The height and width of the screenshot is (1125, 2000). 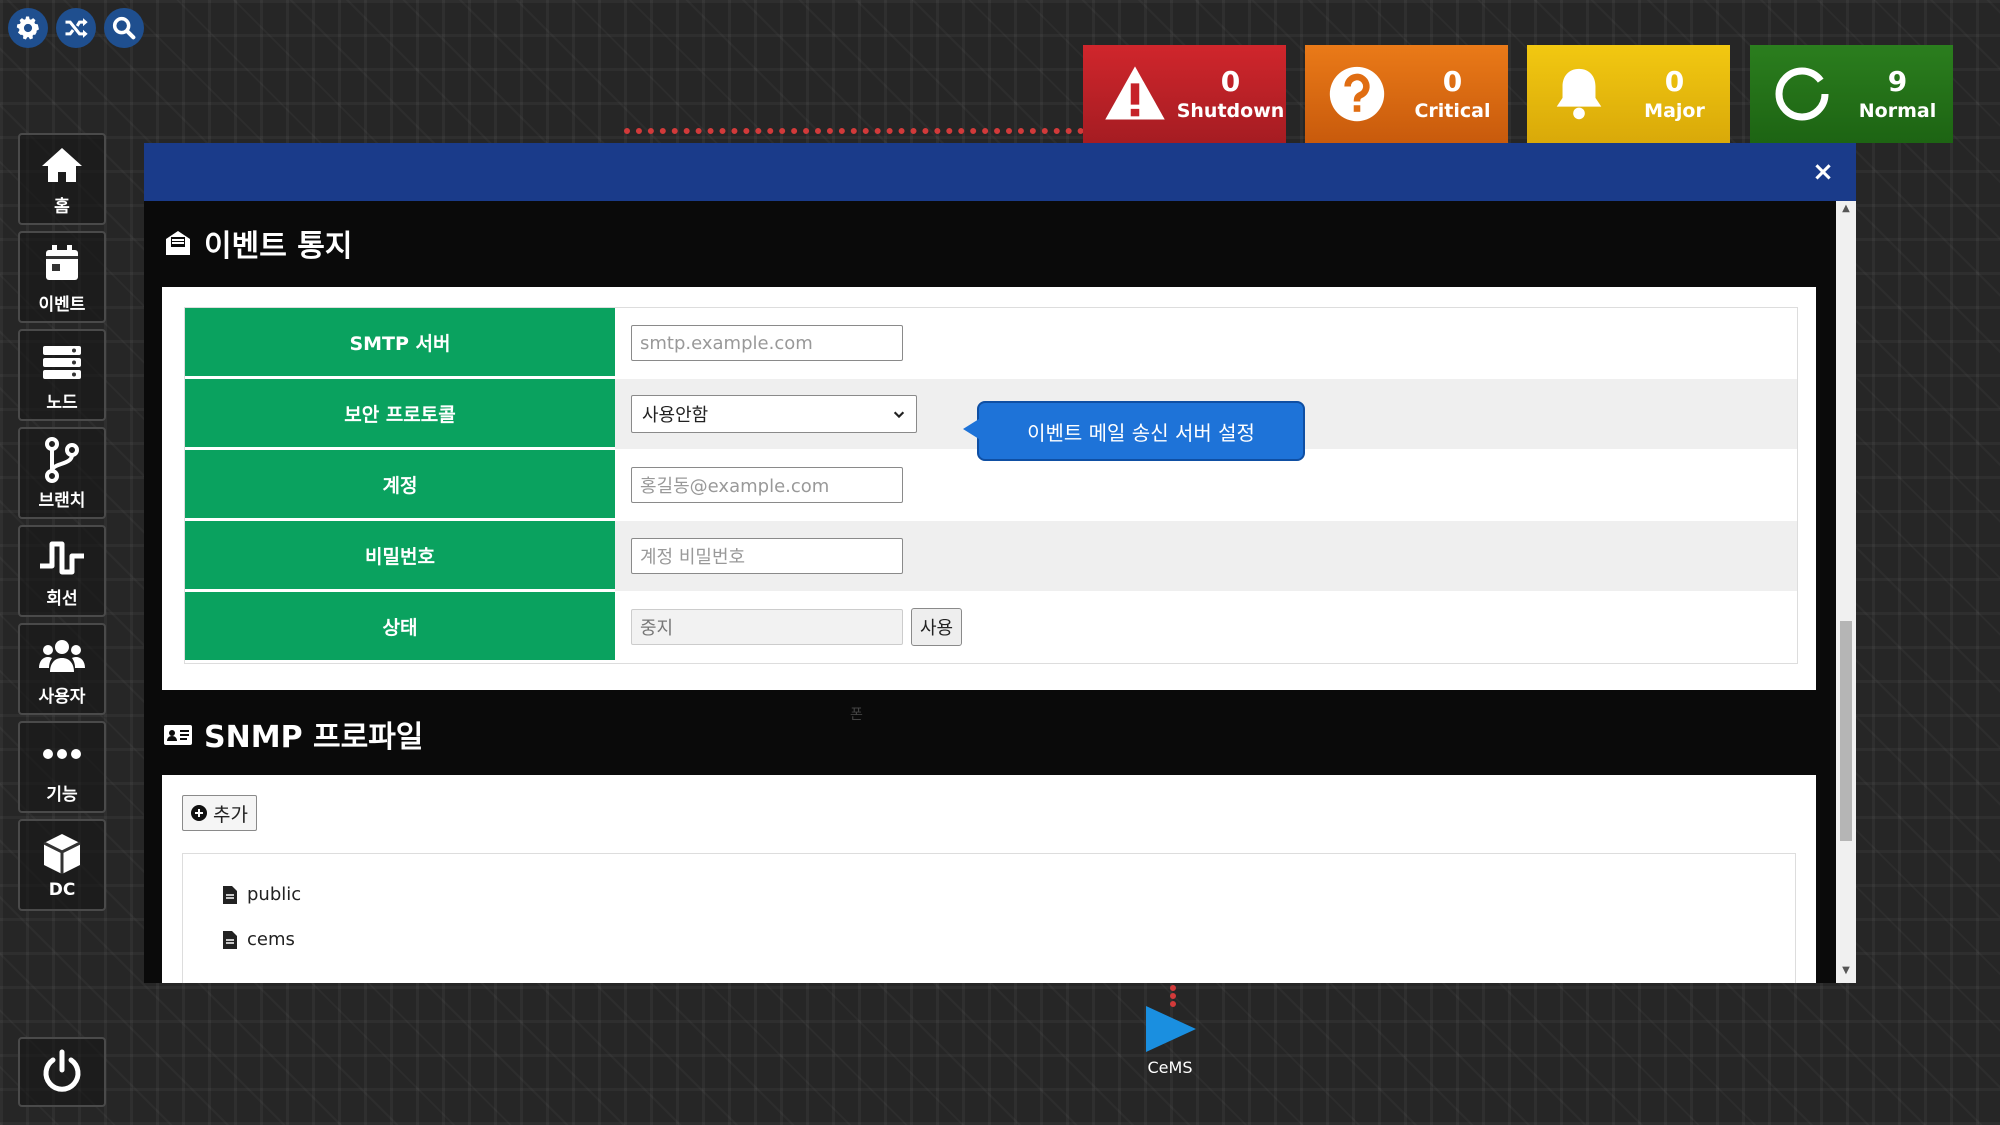 I want to click on add-profile-label: 추가, so click(x=230, y=814).